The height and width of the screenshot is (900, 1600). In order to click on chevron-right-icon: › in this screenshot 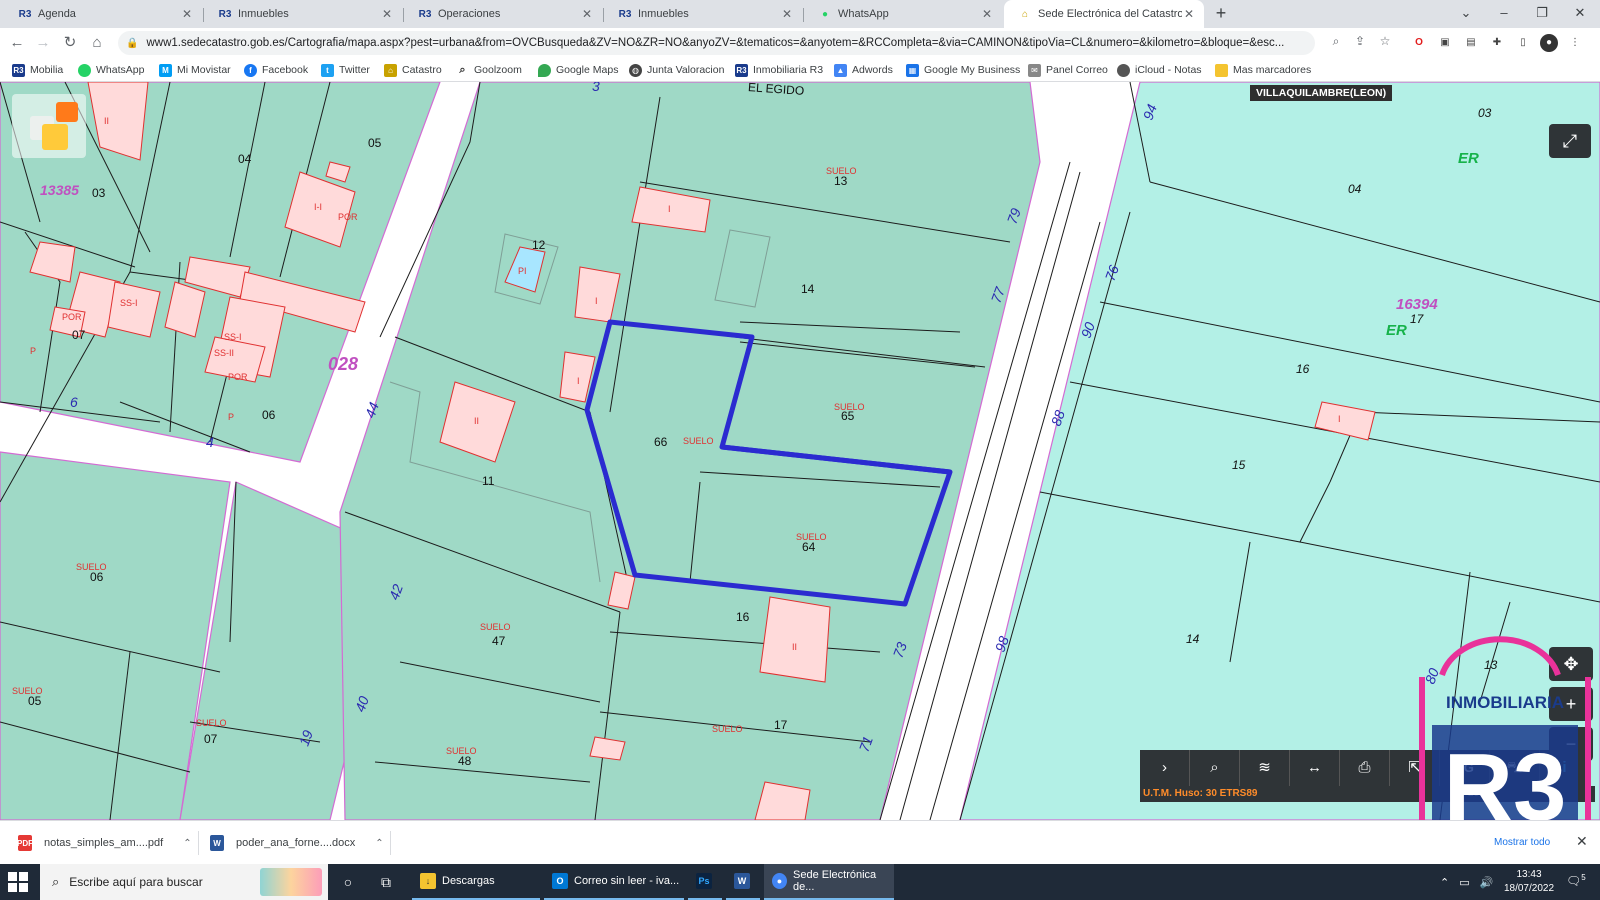, I will do `click(1165, 768)`.